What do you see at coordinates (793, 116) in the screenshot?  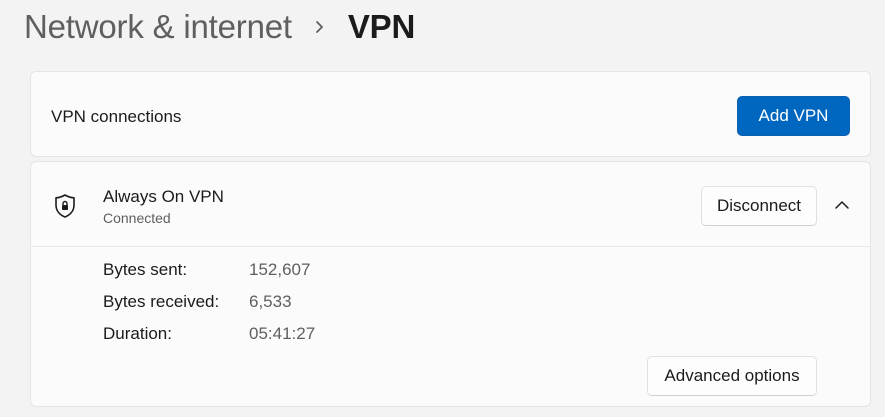 I see `add-vpn-button: Add VPN` at bounding box center [793, 116].